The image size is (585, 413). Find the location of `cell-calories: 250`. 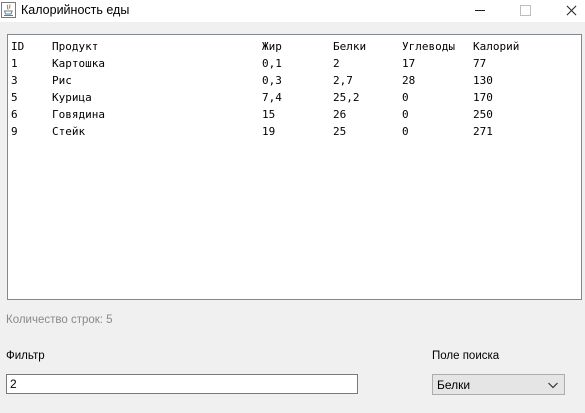

cell-calories: 250 is located at coordinates (483, 114).